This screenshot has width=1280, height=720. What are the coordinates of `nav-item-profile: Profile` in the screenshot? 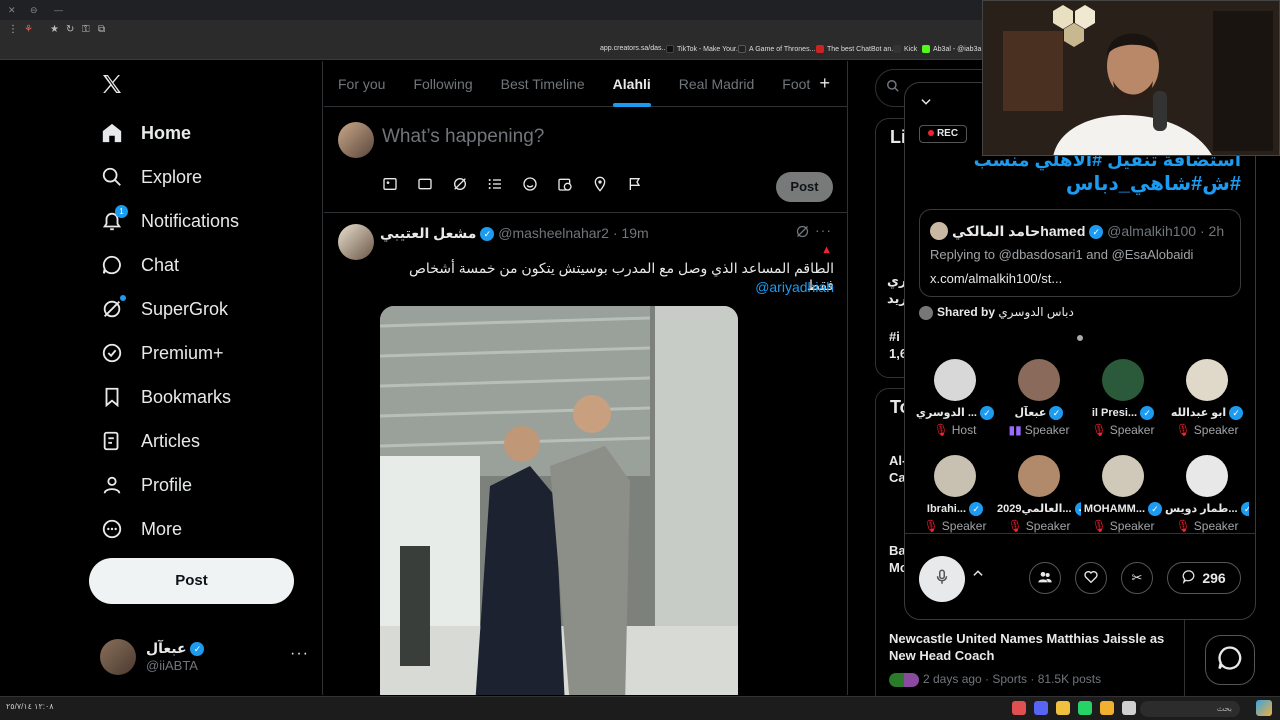 It's located at (146, 485).